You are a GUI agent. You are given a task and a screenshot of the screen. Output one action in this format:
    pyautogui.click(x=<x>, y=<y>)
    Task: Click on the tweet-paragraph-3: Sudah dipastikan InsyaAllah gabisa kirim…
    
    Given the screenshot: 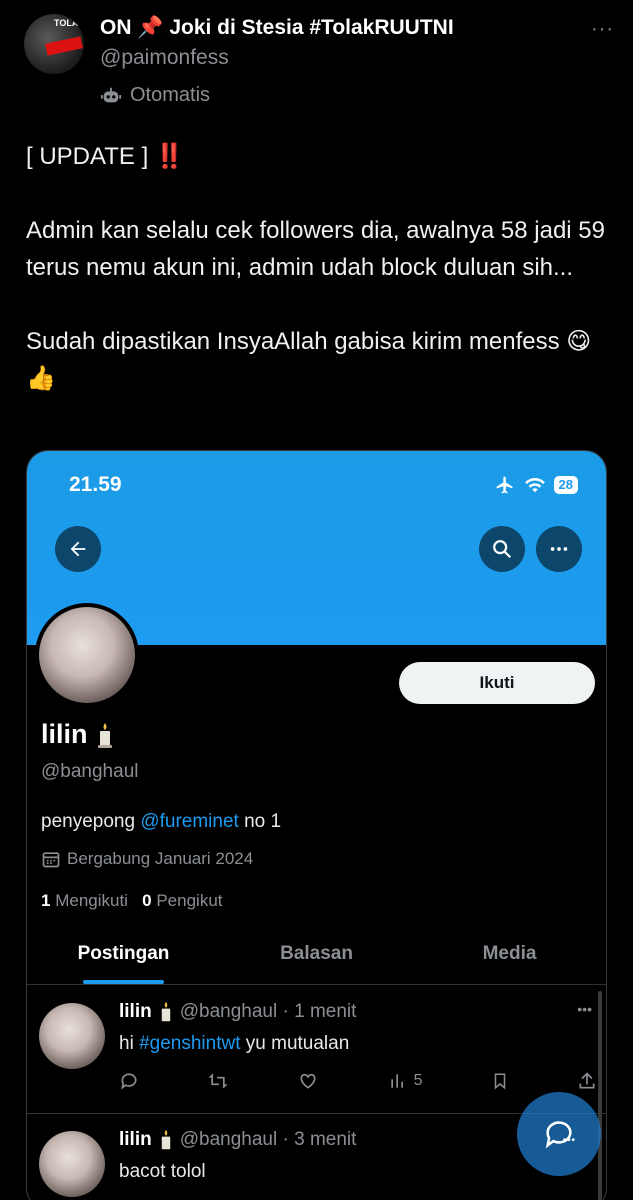 What is the action you would take?
    pyautogui.click(x=309, y=360)
    